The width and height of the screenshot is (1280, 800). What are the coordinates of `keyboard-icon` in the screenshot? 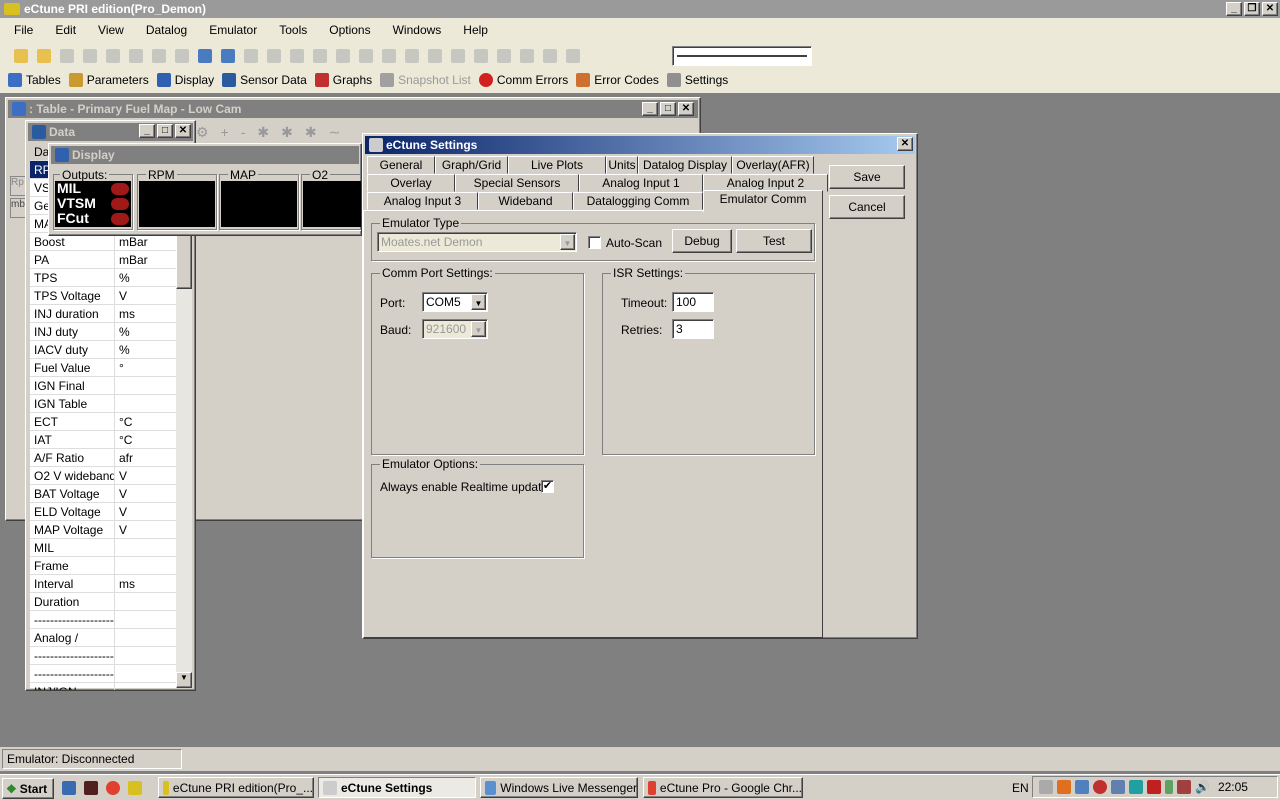 It's located at (1046, 787).